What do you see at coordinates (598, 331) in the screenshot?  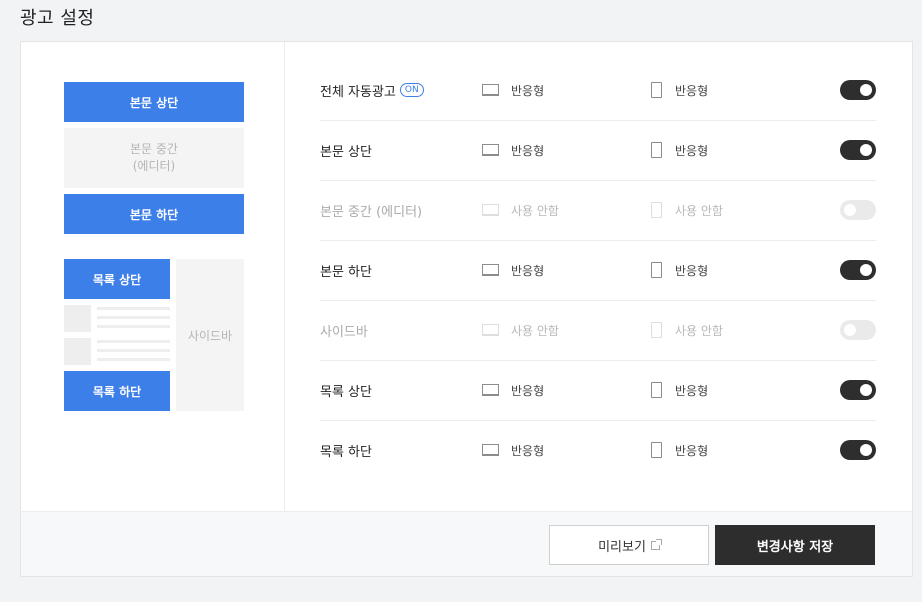 I see `setting-row-sidebar: 사이드바 사용 안함 사용 안함` at bounding box center [598, 331].